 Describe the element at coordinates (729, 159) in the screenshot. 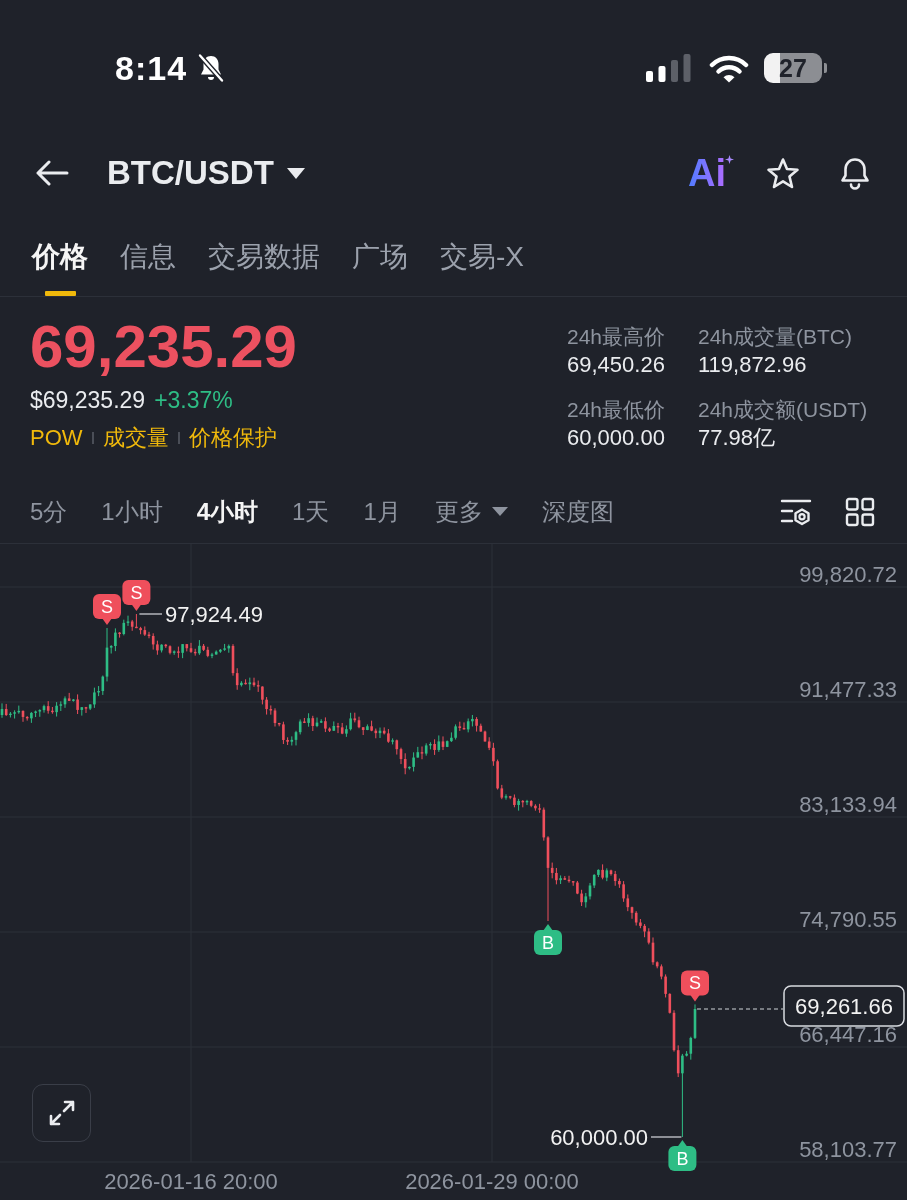

I see `sparkle-icon` at that location.